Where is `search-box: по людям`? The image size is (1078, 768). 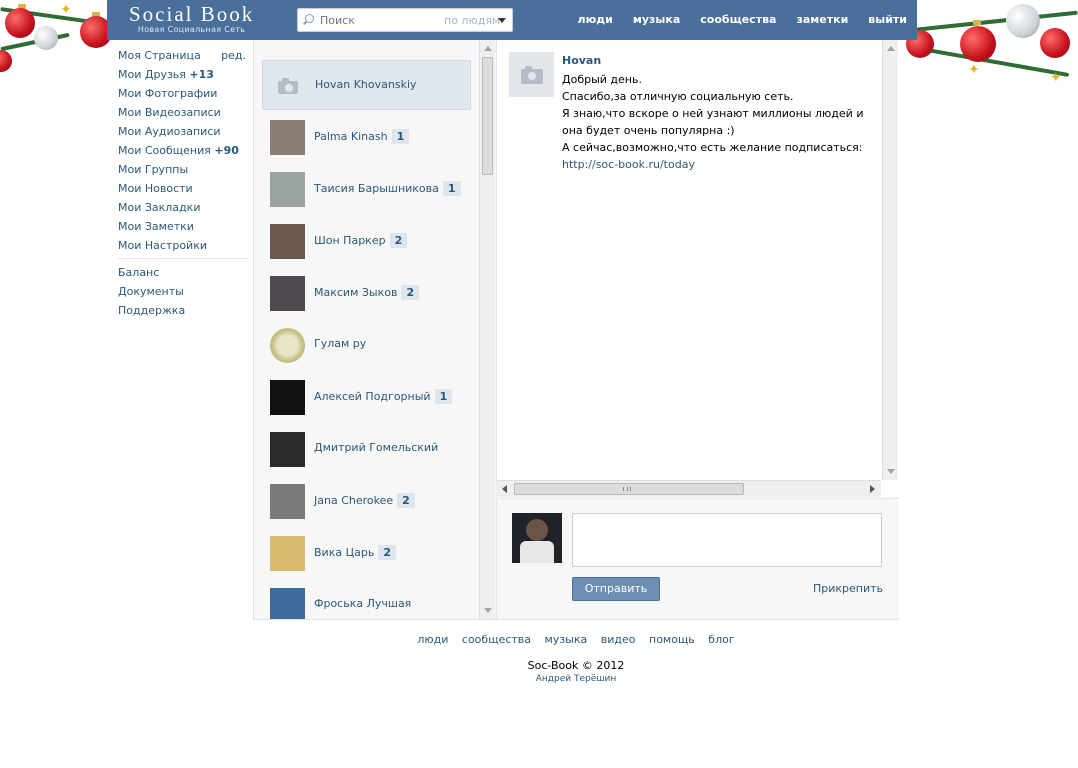 search-box: по людям is located at coordinates (405, 20).